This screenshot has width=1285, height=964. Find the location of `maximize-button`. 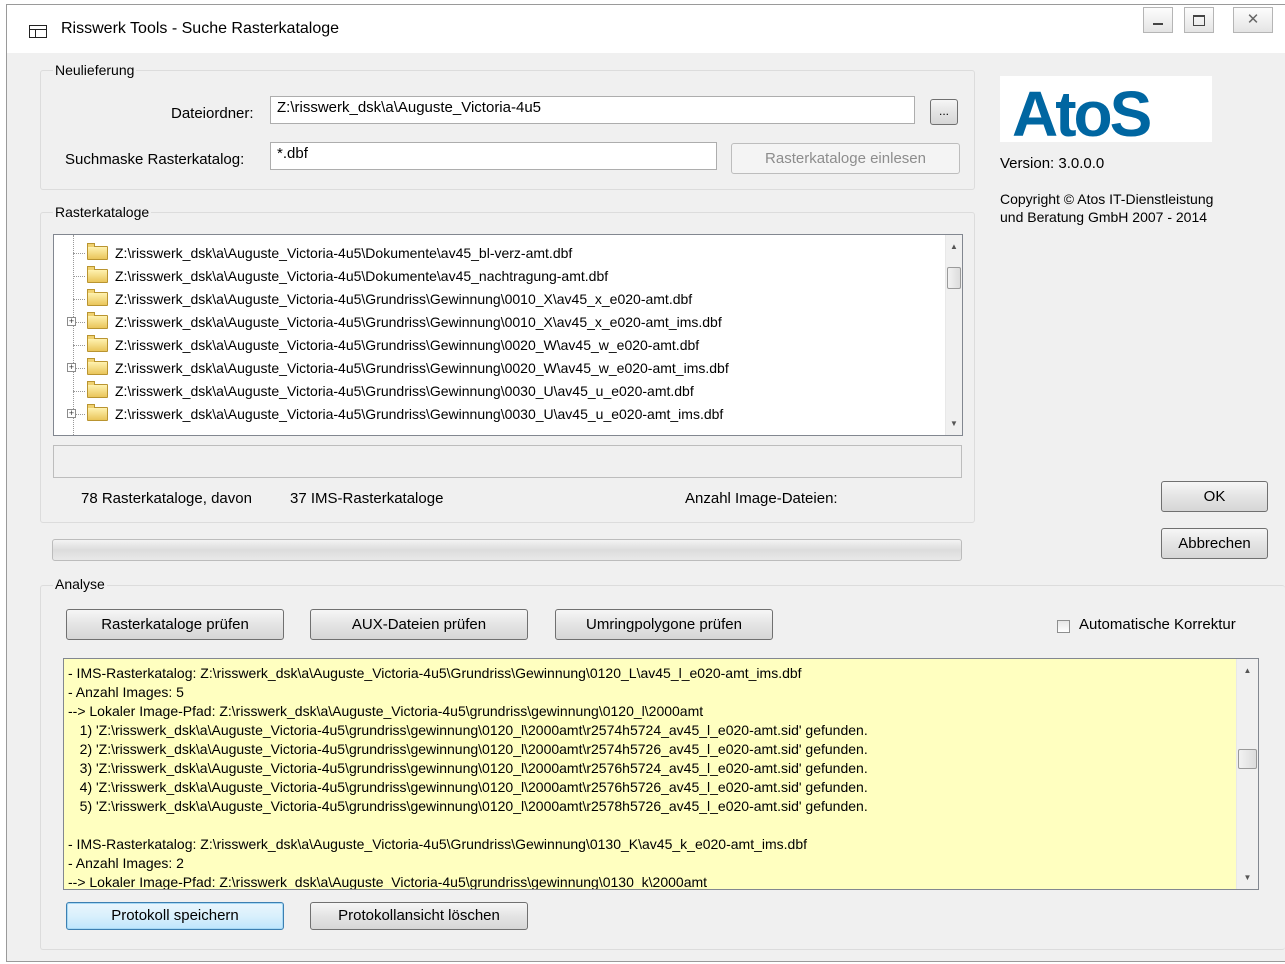

maximize-button is located at coordinates (1199, 20).